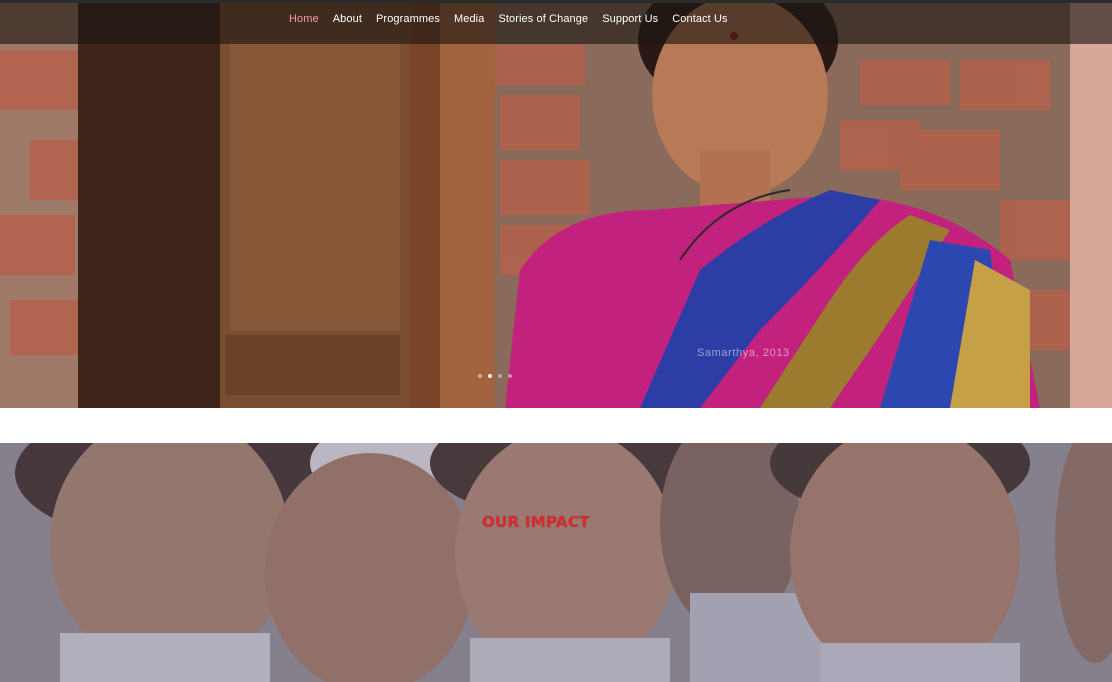 This screenshot has height=682, width=1112. Describe the element at coordinates (699, 19) in the screenshot. I see `nav-item-contact-us: Contact Us` at that location.